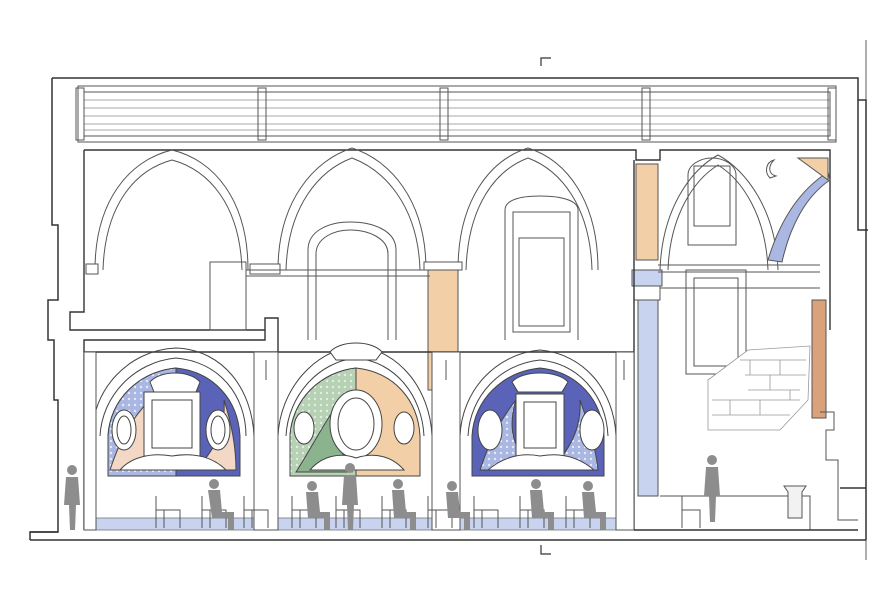 The width and height of the screenshot is (893, 595). Describe the element at coordinates (545, 550) in the screenshot. I see `section-marker-bottom-icon` at that location.